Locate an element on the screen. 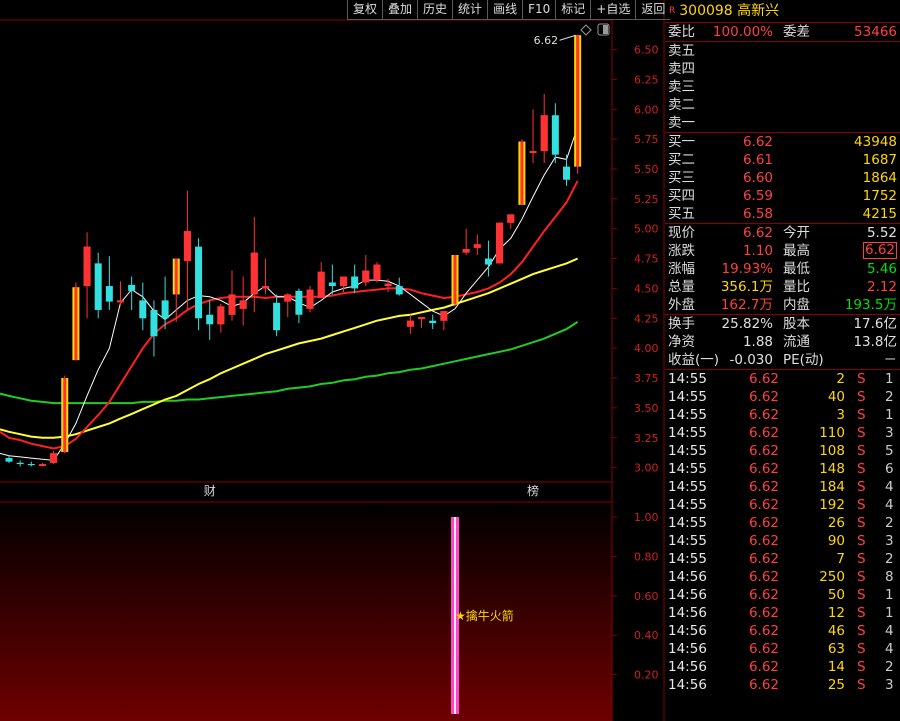 The image size is (900, 721). tick-row: 14:56 6.62 14 S 2 is located at coordinates (782, 667).